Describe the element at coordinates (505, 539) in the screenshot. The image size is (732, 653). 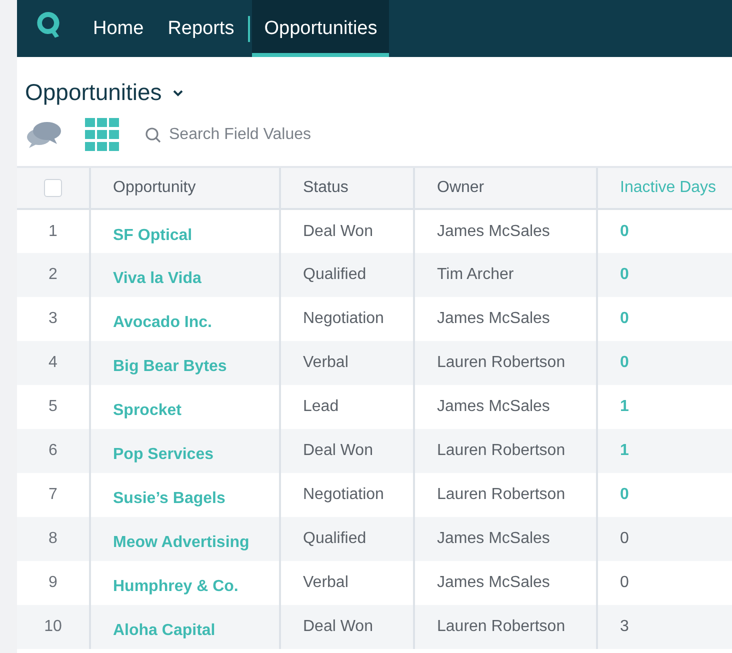
I see `table-cell: James McSales` at that location.